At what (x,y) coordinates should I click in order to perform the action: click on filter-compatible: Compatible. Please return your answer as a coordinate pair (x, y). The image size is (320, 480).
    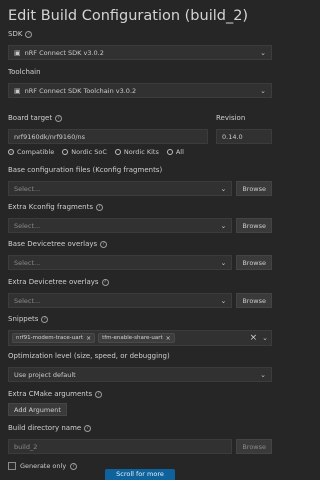
    Looking at the image, I should click on (31, 152).